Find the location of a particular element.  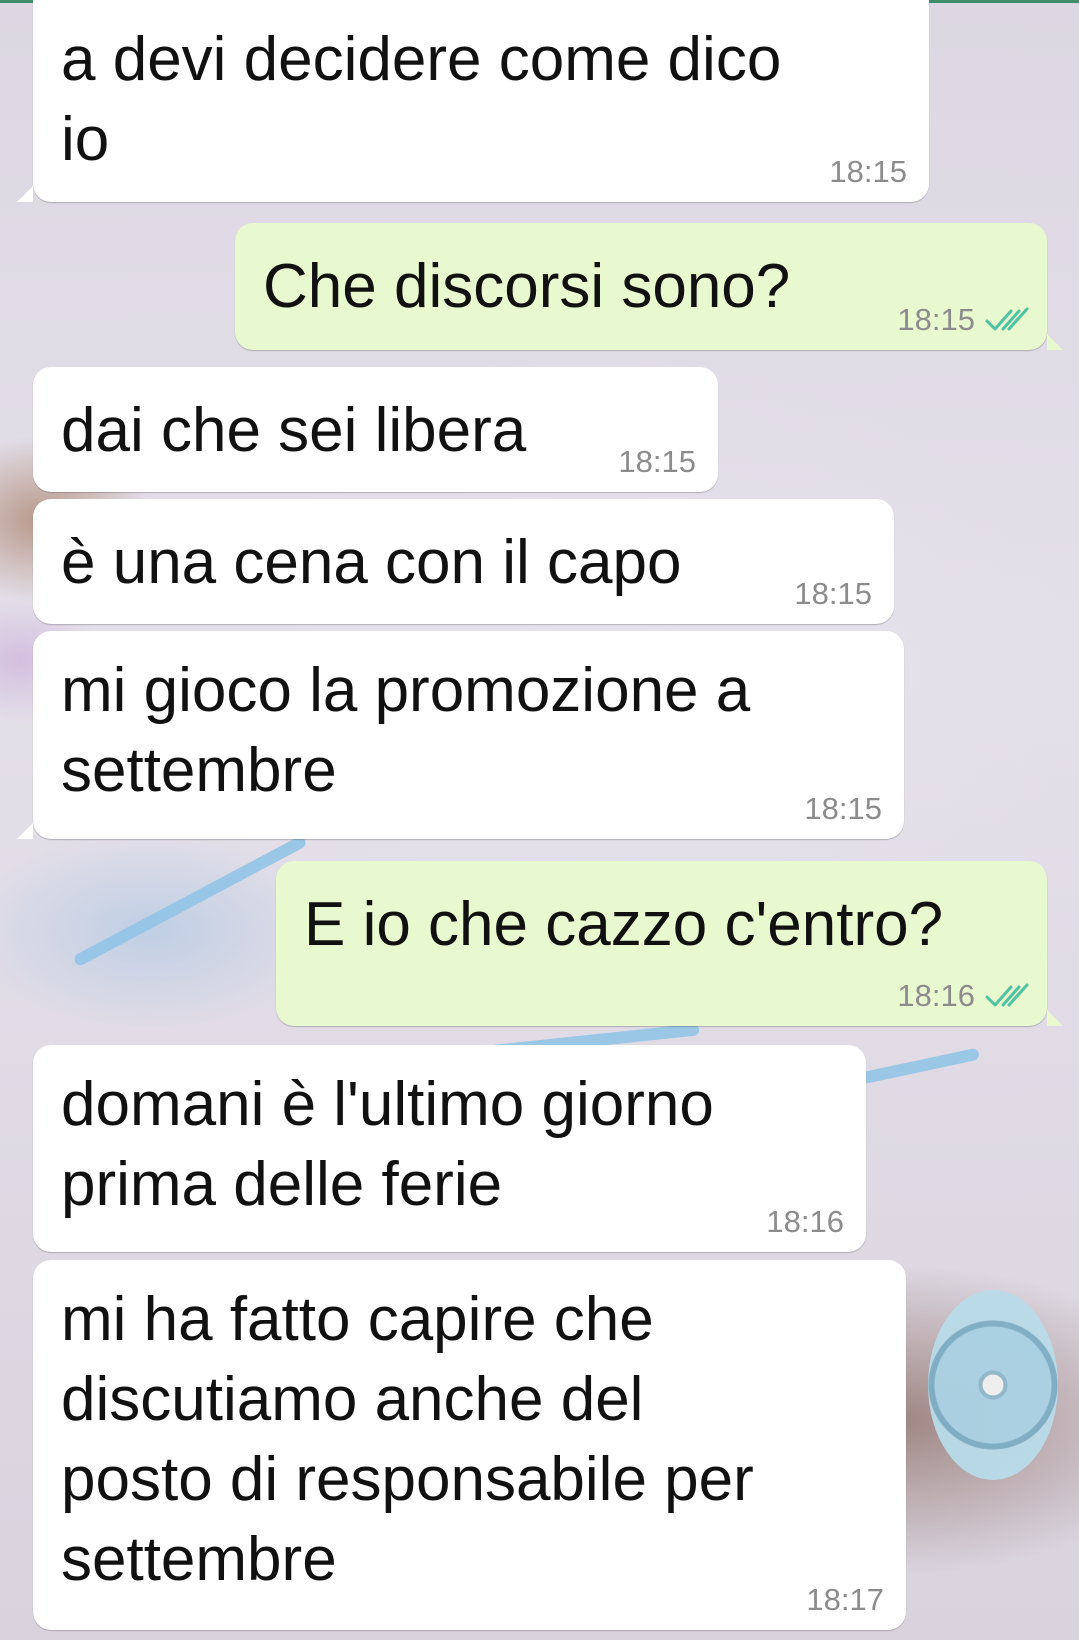

message-bubble-incoming: è una cena con il capo 18:15 is located at coordinates (463, 561).